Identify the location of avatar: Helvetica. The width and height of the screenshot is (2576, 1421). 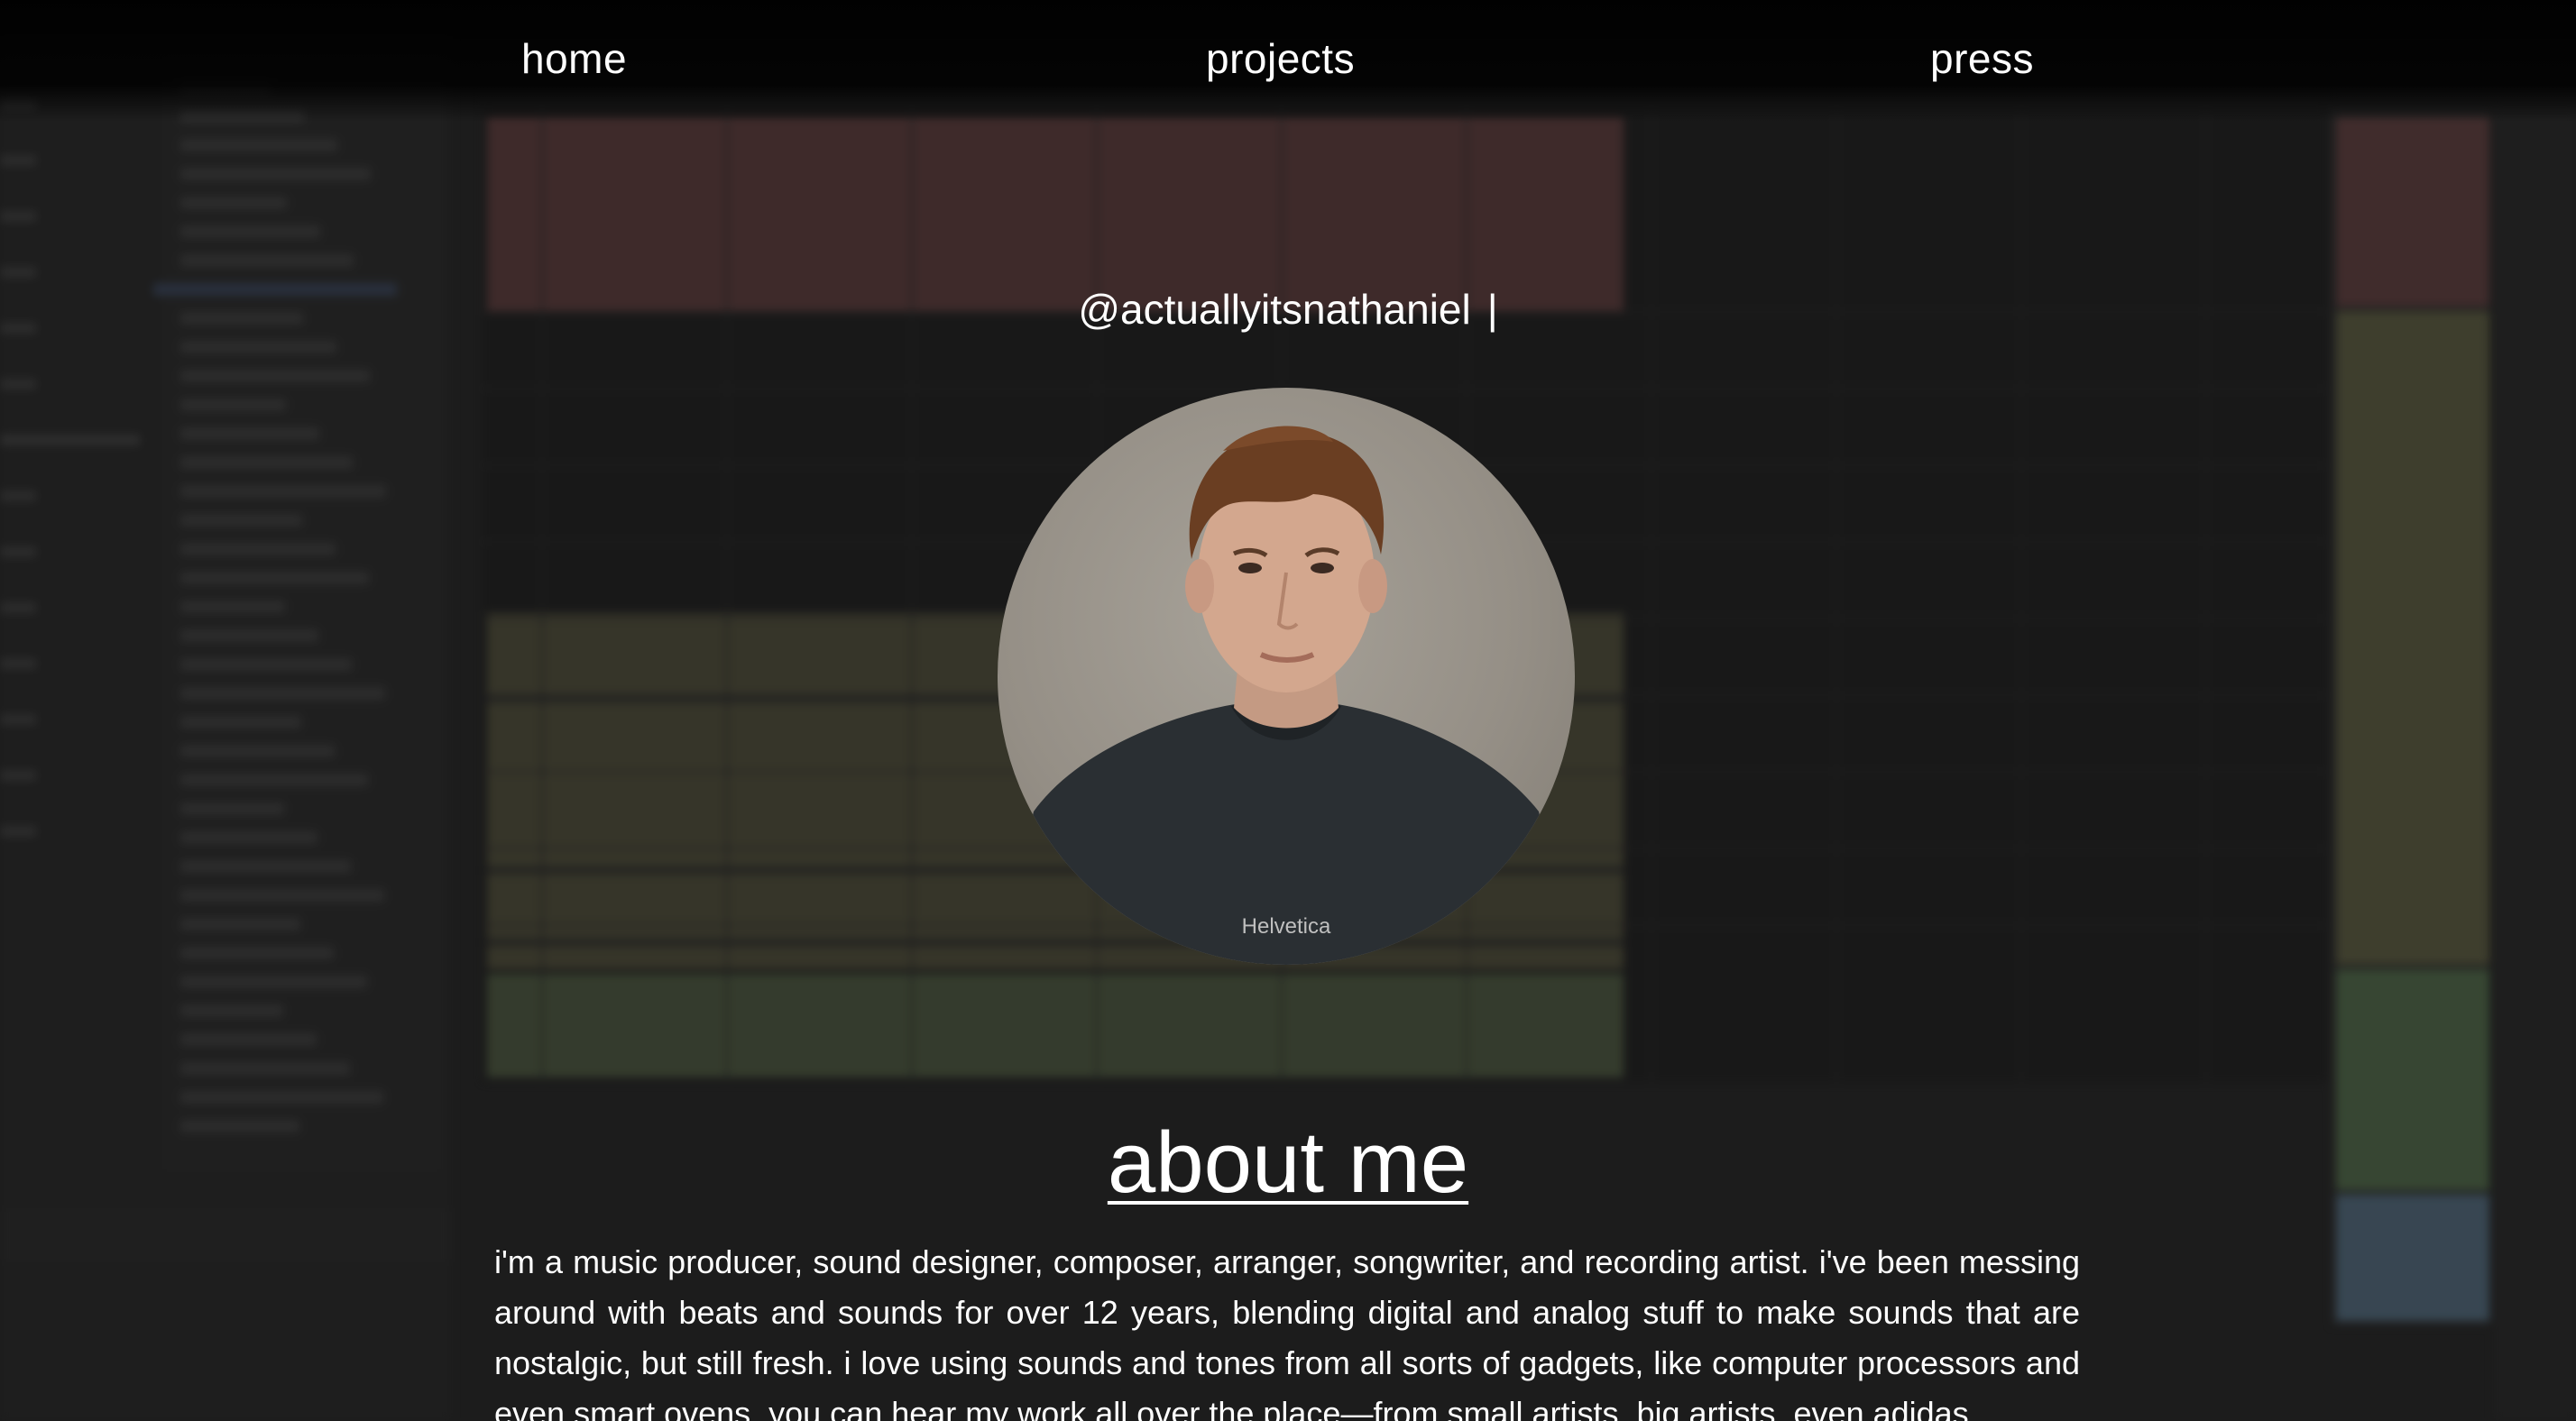
(1287, 676).